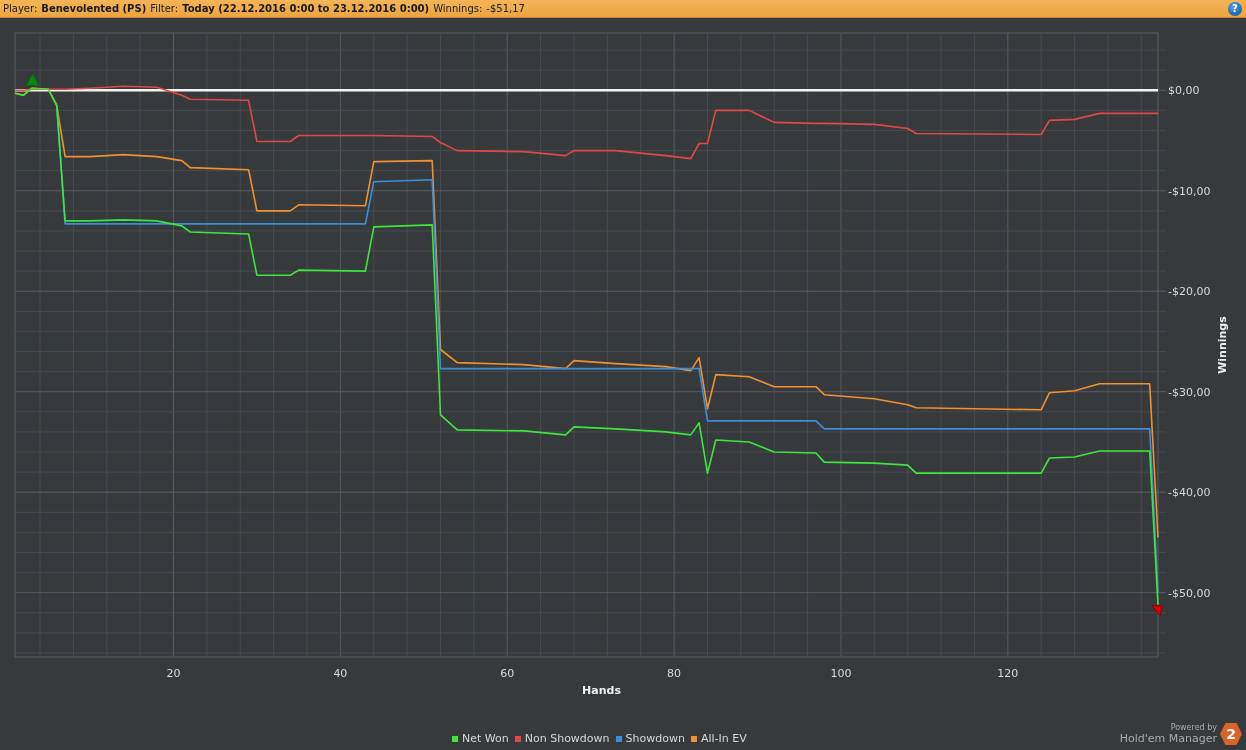 This screenshot has height=750, width=1246. I want to click on axis-tick-label: 60, so click(507, 673).